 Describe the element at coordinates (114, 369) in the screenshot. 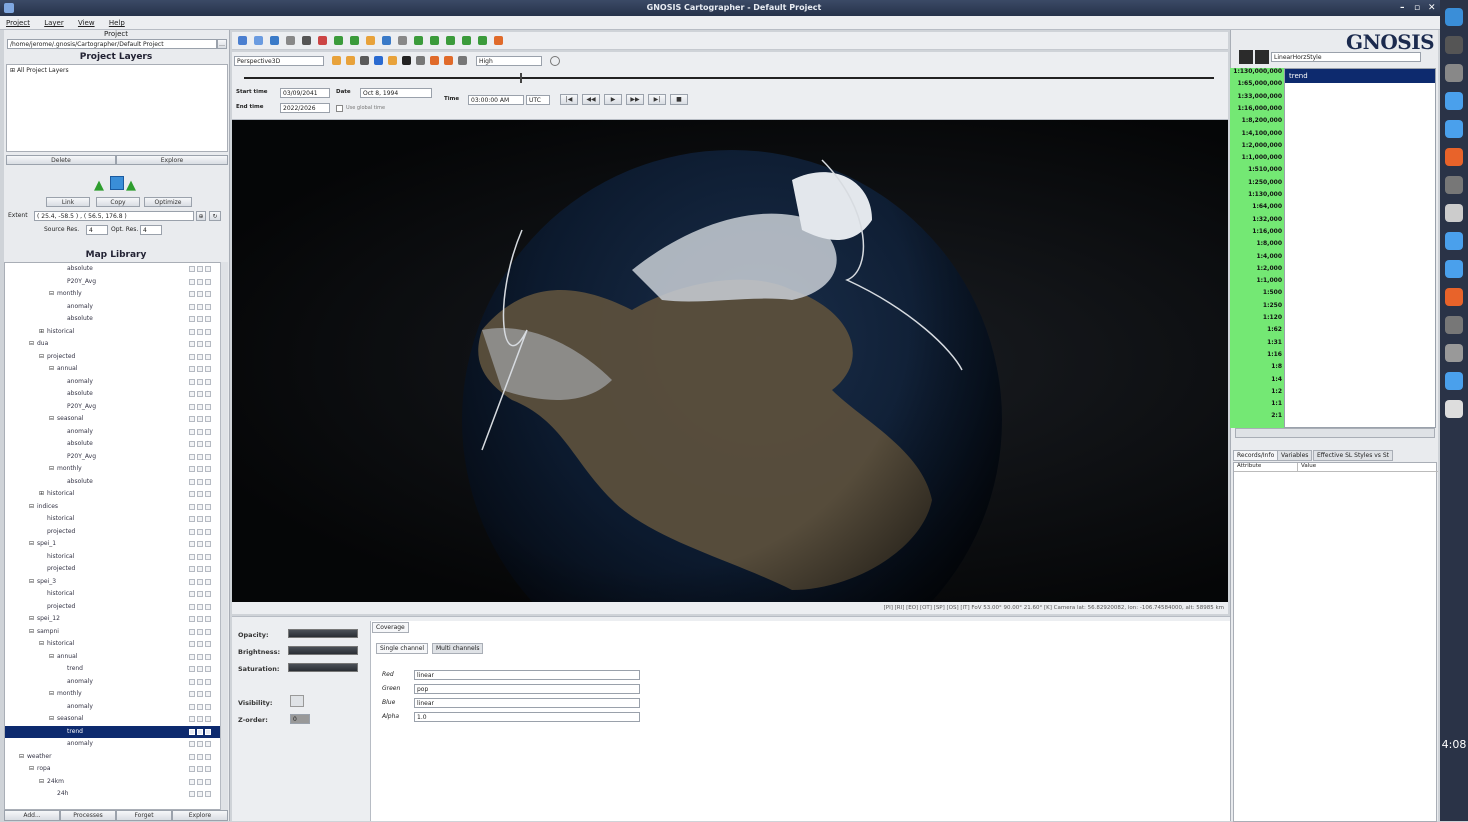

I see `tree-node: ⊟ annual` at that location.